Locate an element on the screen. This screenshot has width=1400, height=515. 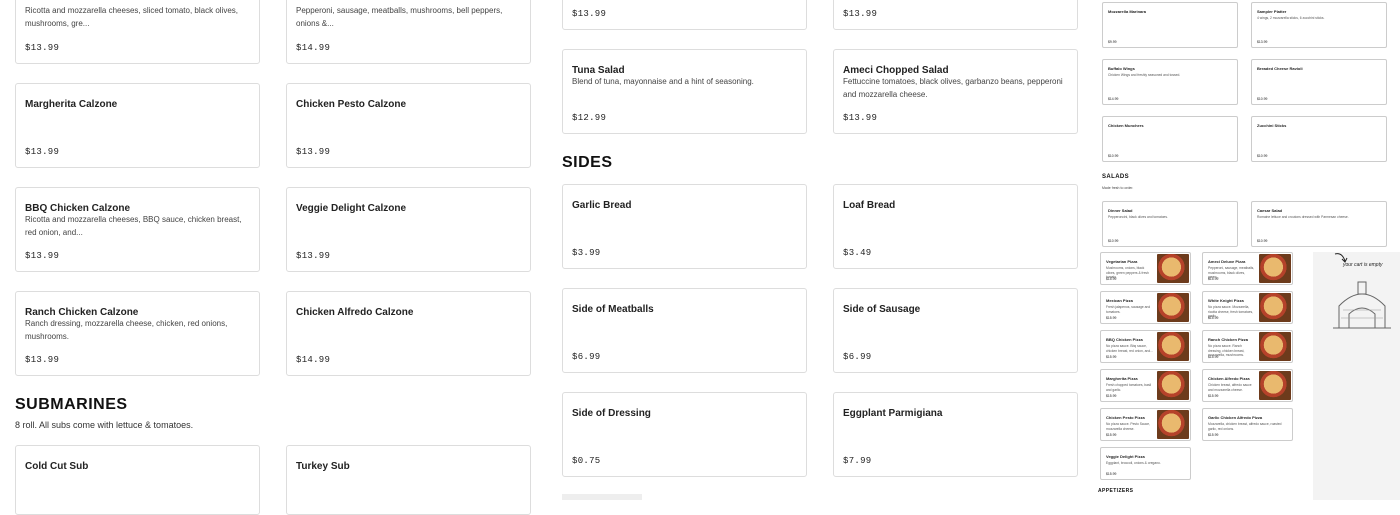
preview-section-salads: SALADS is located at coordinates (1116, 177).